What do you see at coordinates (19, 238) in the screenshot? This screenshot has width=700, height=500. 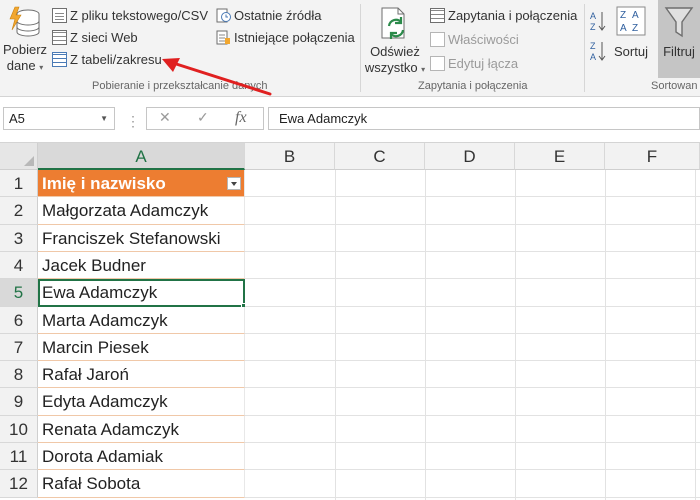 I see `row-header-3: 3` at bounding box center [19, 238].